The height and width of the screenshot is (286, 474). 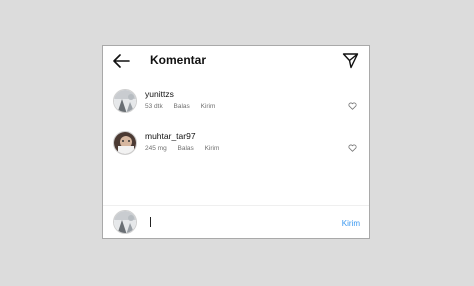 I want to click on comment-input, so click(x=235, y=222).